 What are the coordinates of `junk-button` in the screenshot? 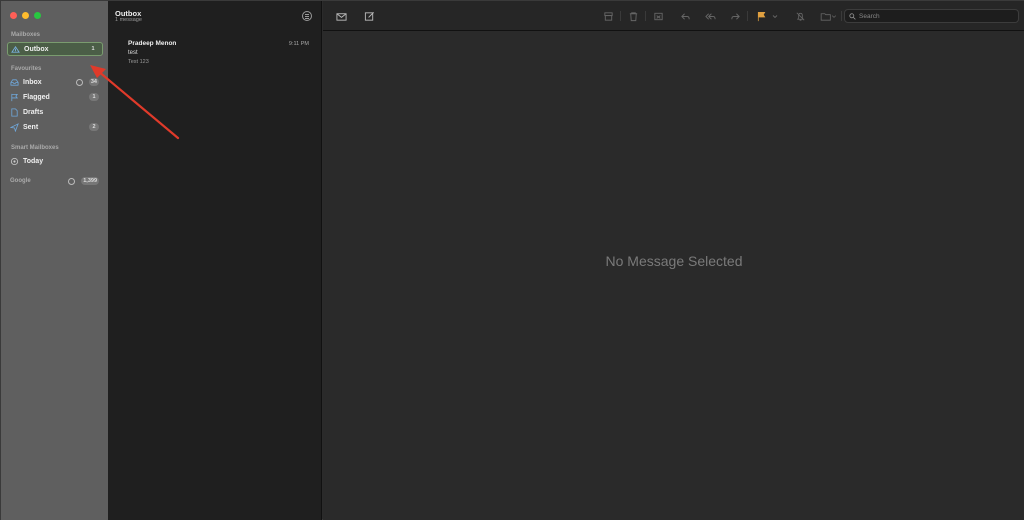 It's located at (658, 16).